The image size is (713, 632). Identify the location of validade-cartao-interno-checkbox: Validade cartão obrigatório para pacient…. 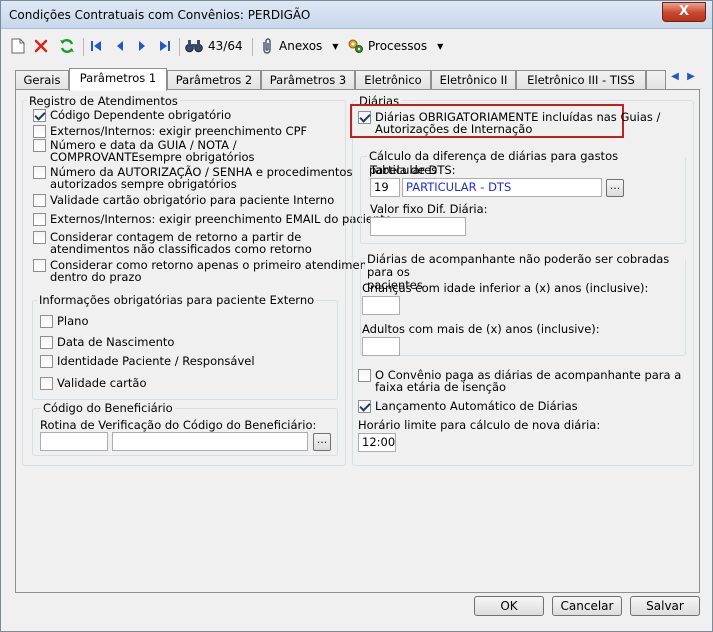
(183, 200).